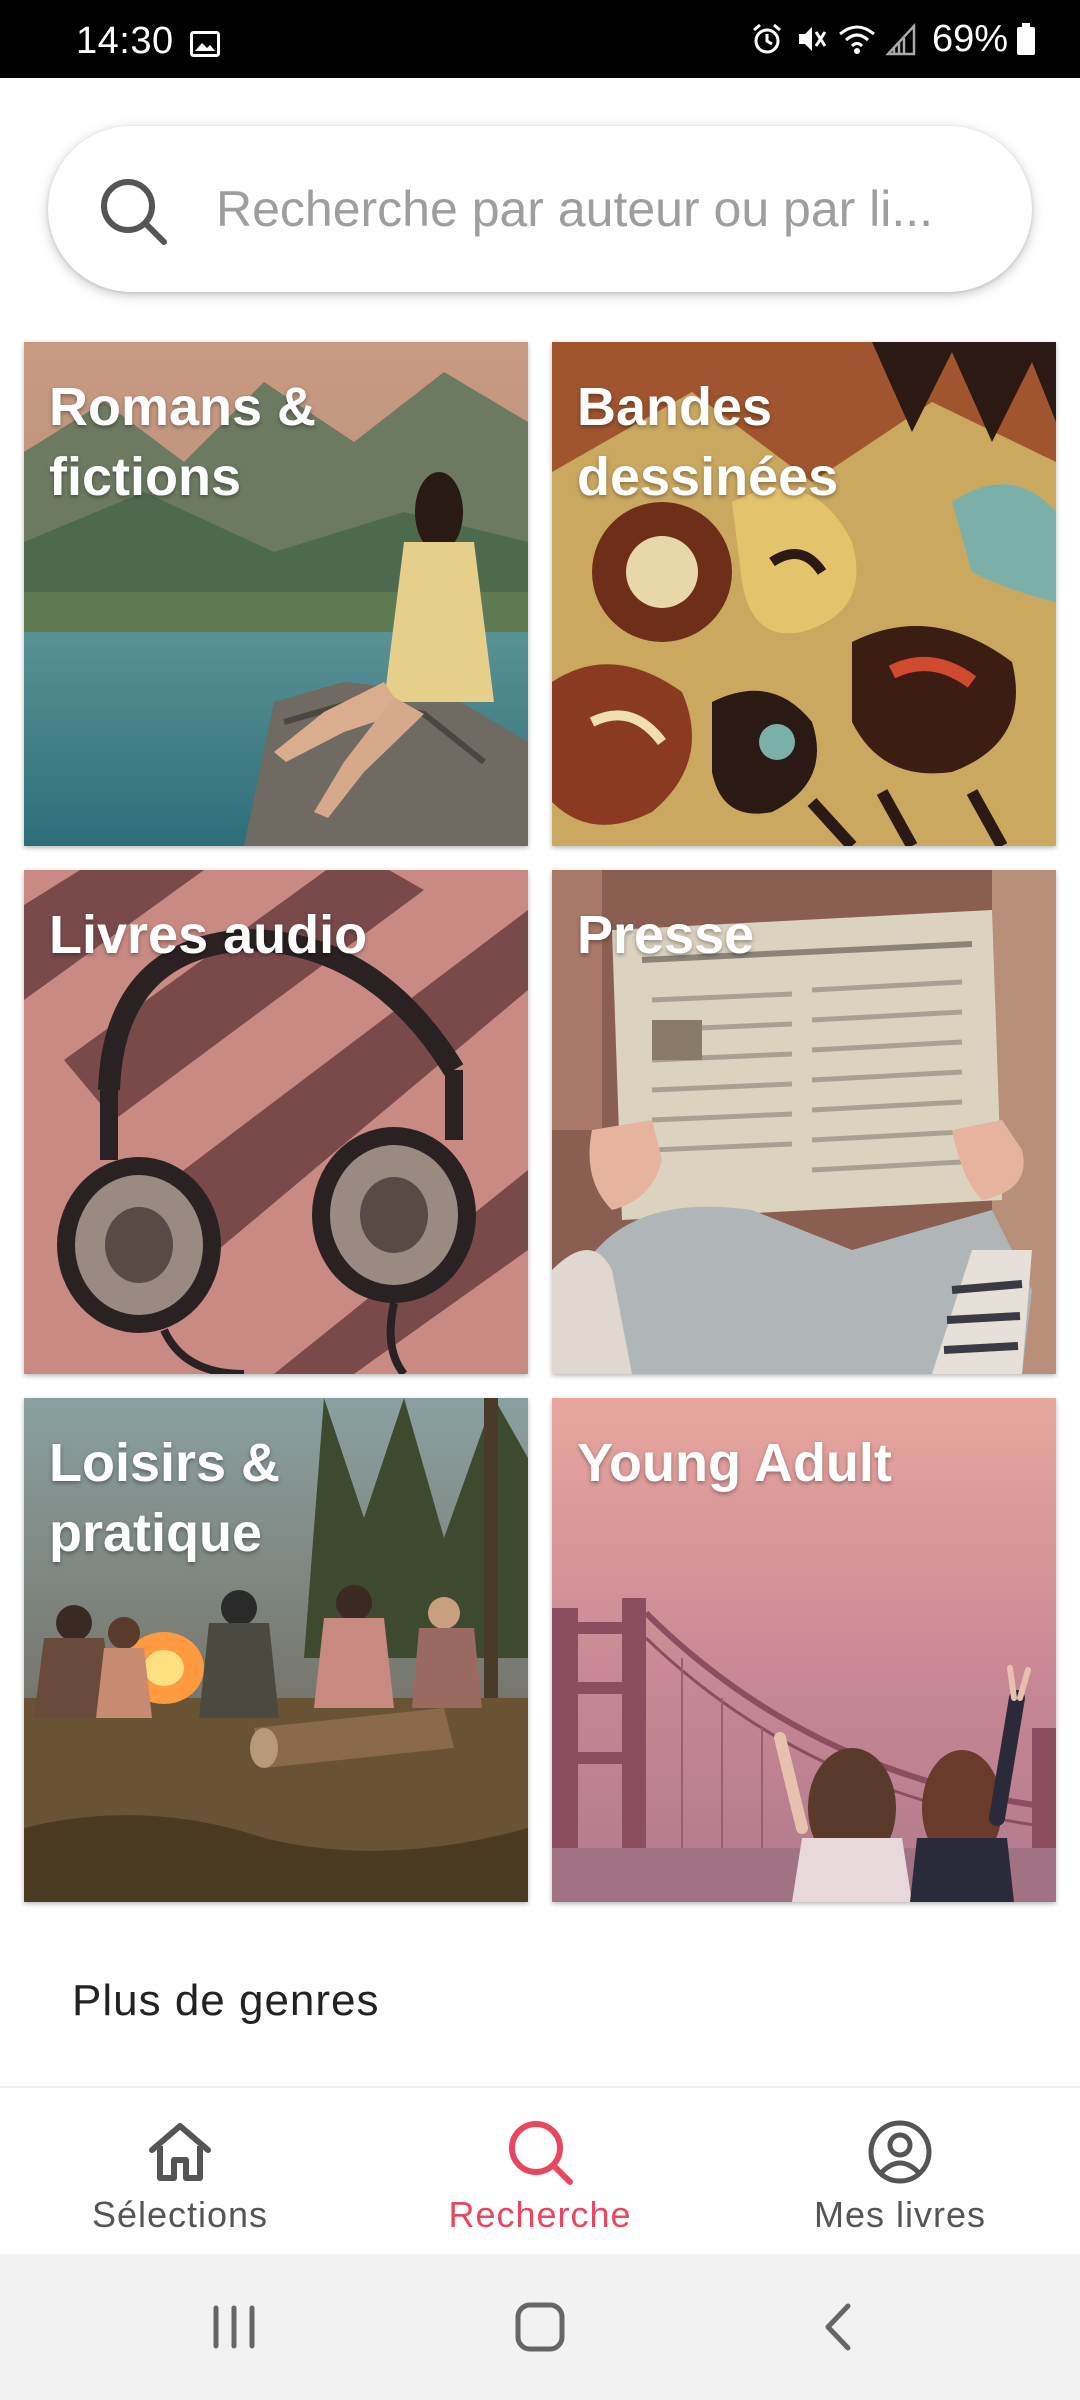 This screenshot has width=1080, height=2400. What do you see at coordinates (276, 1650) in the screenshot?
I see `category-tile-loisirs-pratique: Loisirs & pratique` at bounding box center [276, 1650].